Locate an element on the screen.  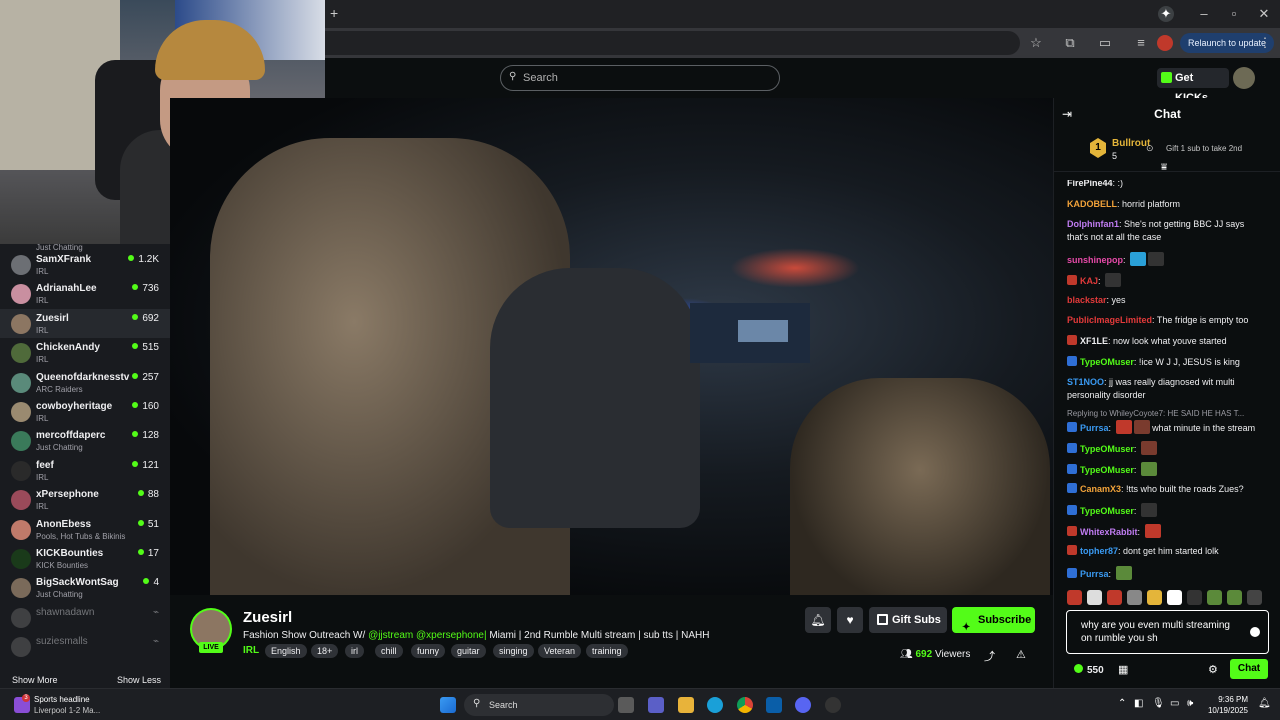
kicks-balance: 550 is located at coordinates (1089, 670).